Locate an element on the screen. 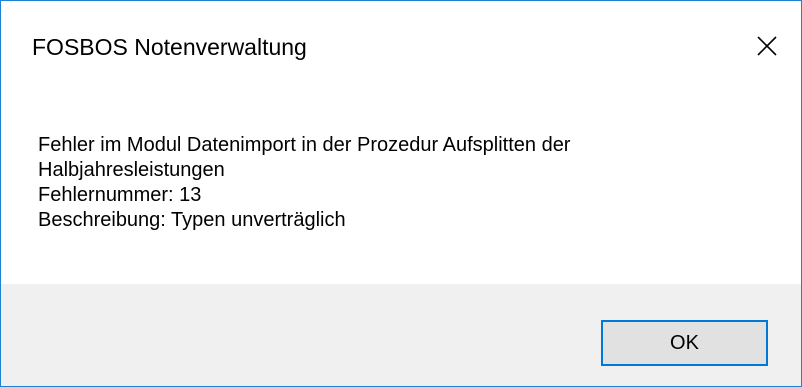 This screenshot has height=387, width=802. ok-button: OK is located at coordinates (684, 343).